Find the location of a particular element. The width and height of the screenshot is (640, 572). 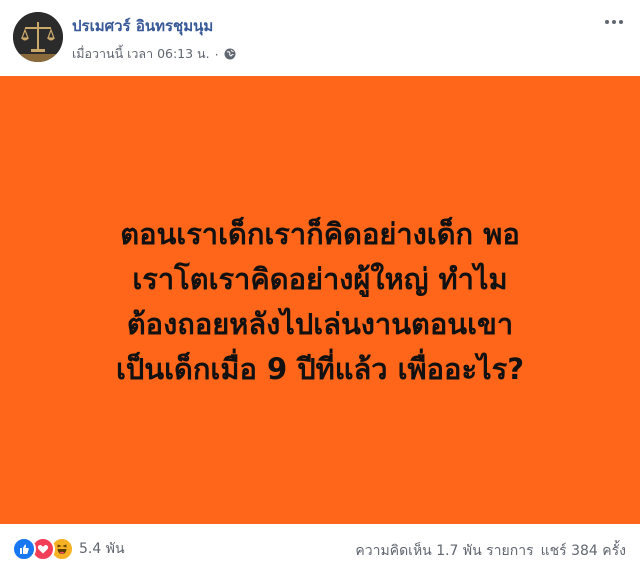

quote-line: ต้องถอยหลังไปเล่นงานตอนเขา is located at coordinates (320, 324).